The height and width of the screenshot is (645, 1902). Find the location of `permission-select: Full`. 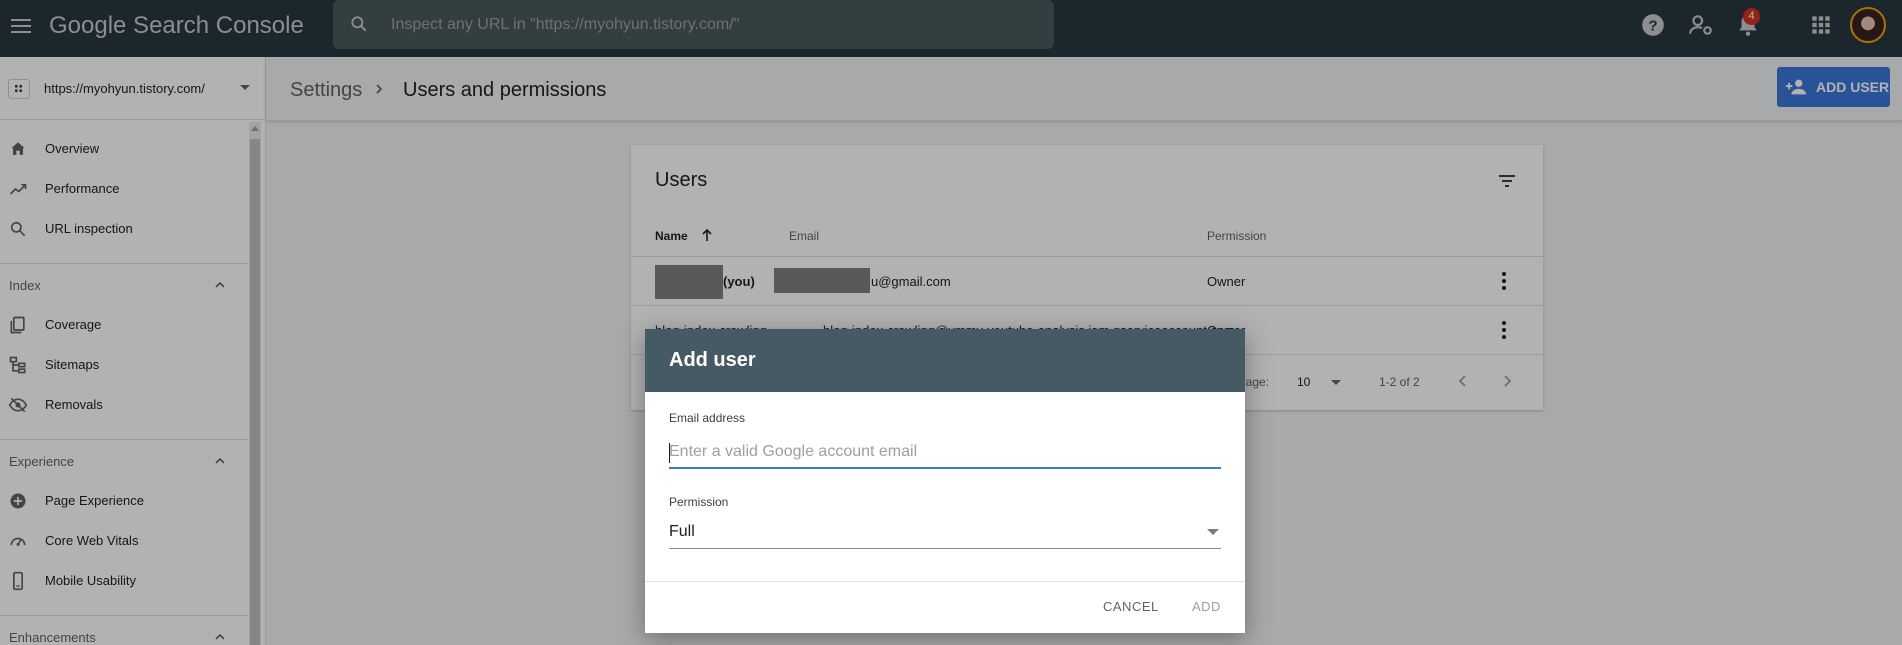

permission-select: Full is located at coordinates (945, 533).